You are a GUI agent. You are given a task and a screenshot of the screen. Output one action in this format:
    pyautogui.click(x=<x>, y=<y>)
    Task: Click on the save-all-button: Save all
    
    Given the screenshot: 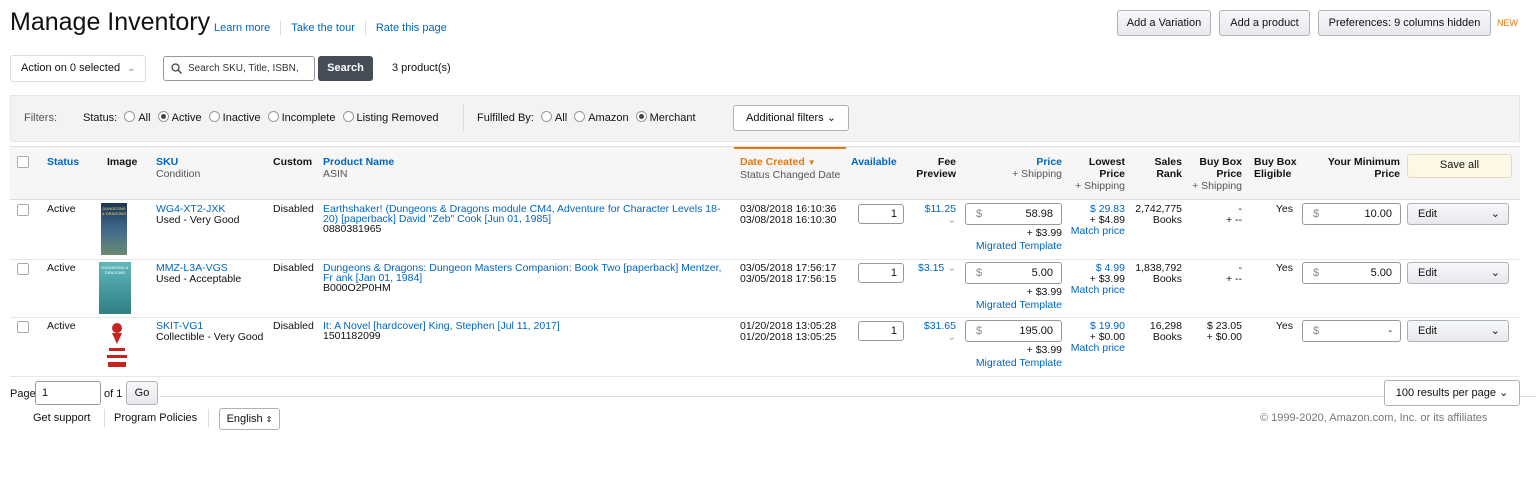 What is the action you would take?
    pyautogui.click(x=1459, y=166)
    